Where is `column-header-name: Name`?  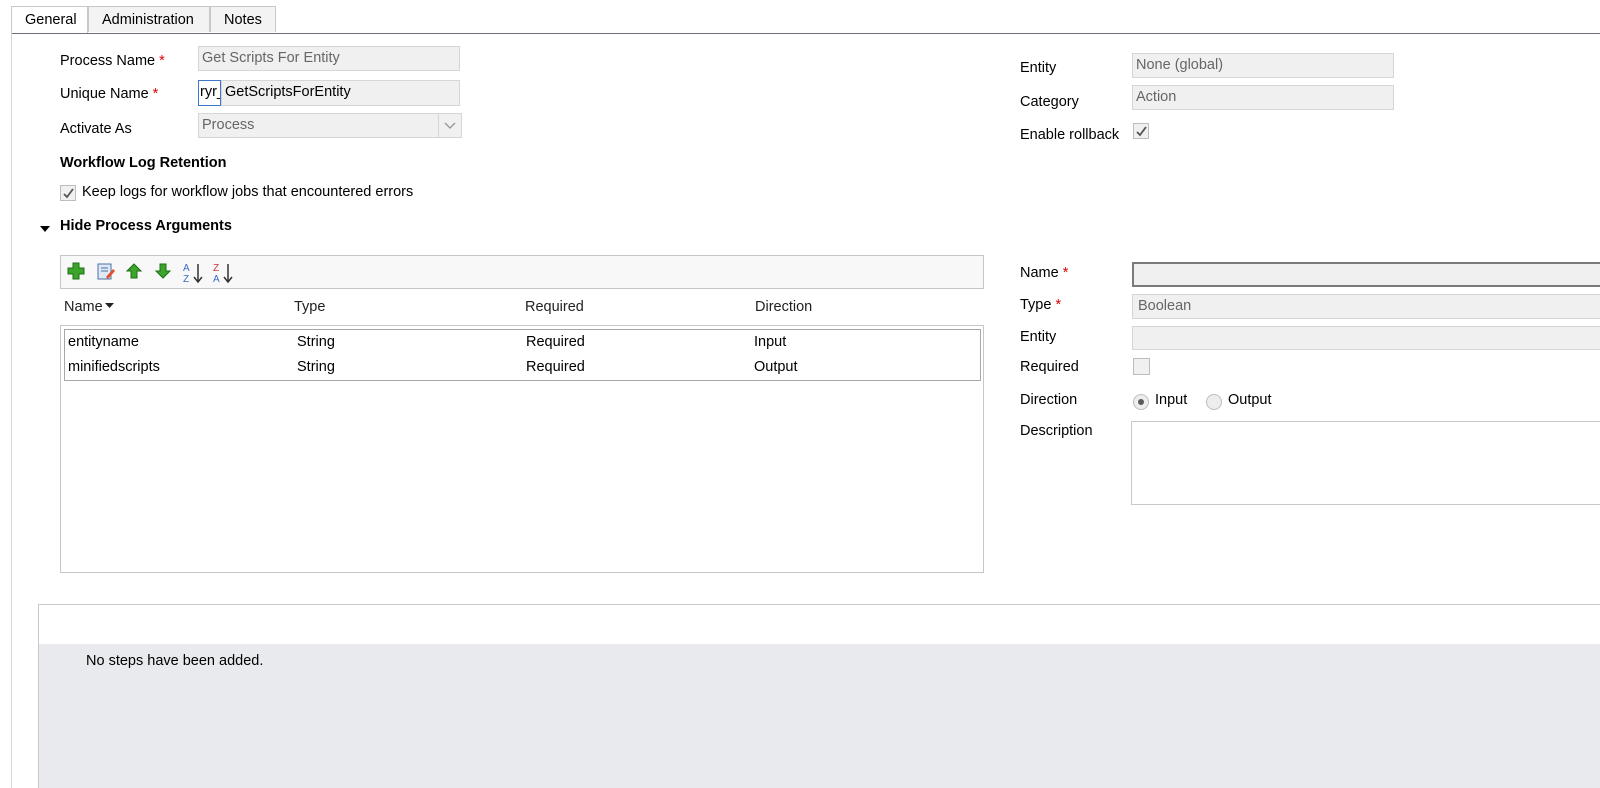
column-header-name: Name is located at coordinates (89, 307).